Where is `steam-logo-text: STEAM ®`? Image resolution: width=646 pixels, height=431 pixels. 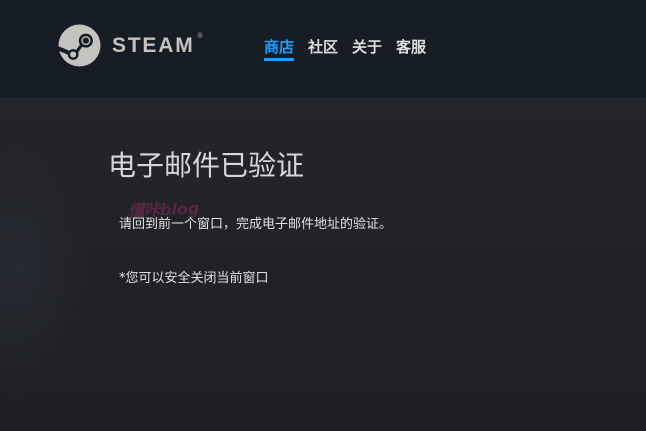 steam-logo-text: STEAM ® is located at coordinates (157, 45).